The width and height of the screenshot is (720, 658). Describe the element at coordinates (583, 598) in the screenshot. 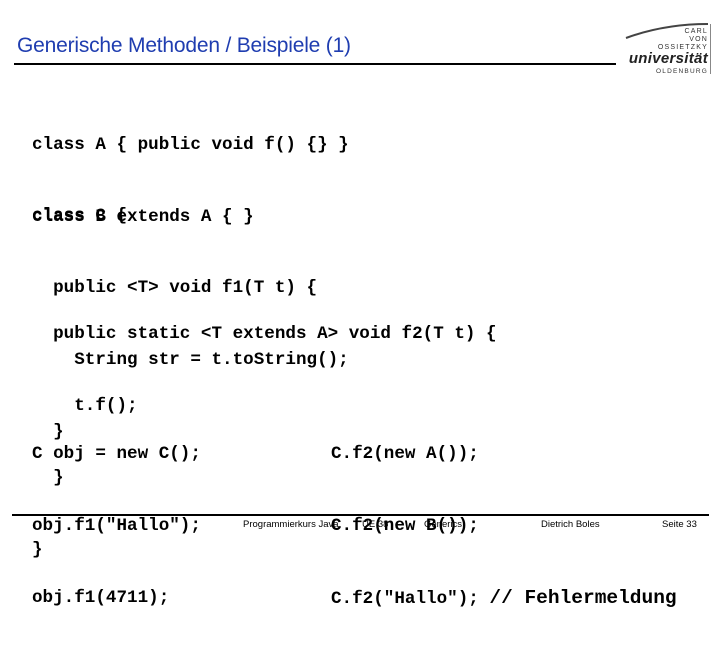

I see `error-comment: // Fehlermeldung` at that location.